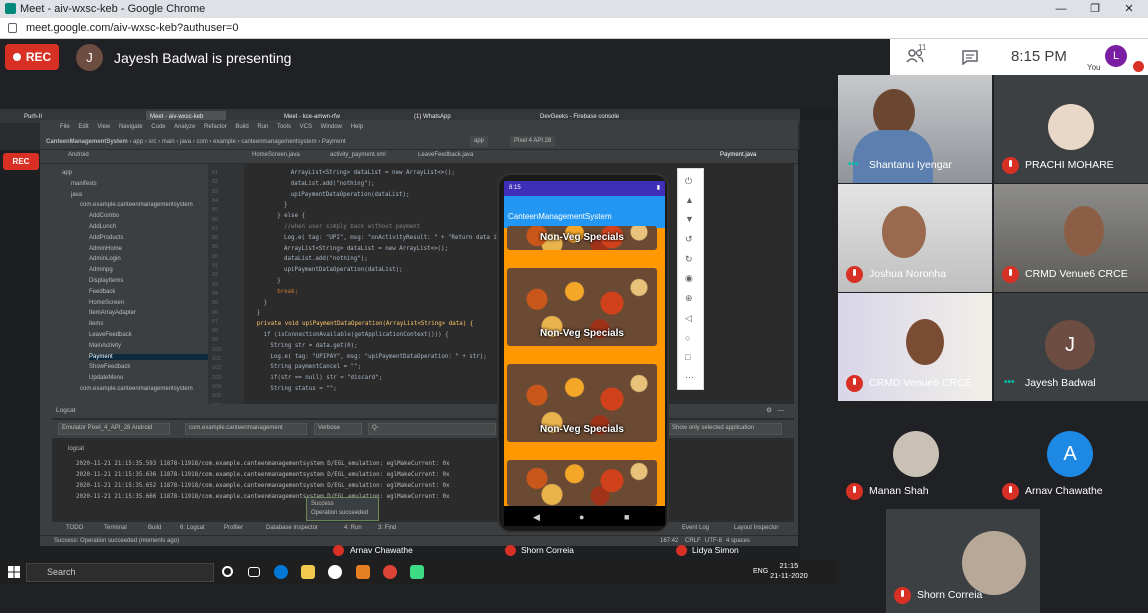  I want to click on tool-tab: TODO, so click(74, 528).